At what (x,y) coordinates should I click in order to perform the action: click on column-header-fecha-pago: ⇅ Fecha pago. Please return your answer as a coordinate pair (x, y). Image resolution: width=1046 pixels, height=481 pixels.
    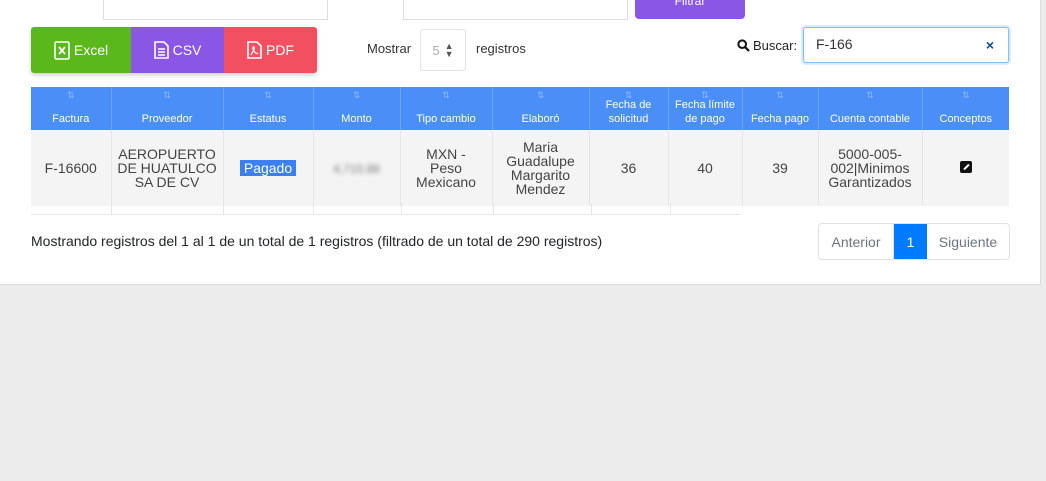
    Looking at the image, I should click on (780, 108).